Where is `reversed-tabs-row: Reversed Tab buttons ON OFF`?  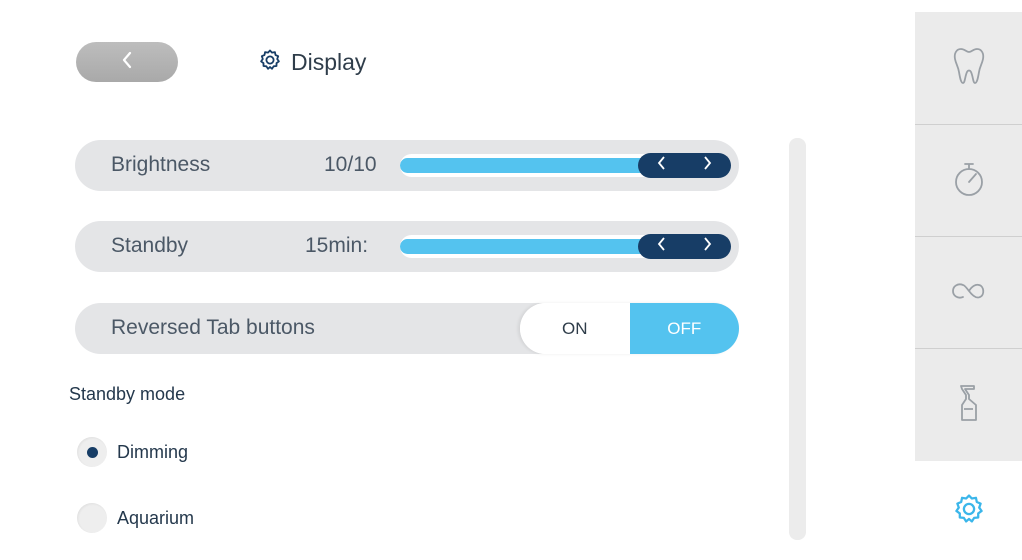
reversed-tabs-row: Reversed Tab buttons ON OFF is located at coordinates (407, 328).